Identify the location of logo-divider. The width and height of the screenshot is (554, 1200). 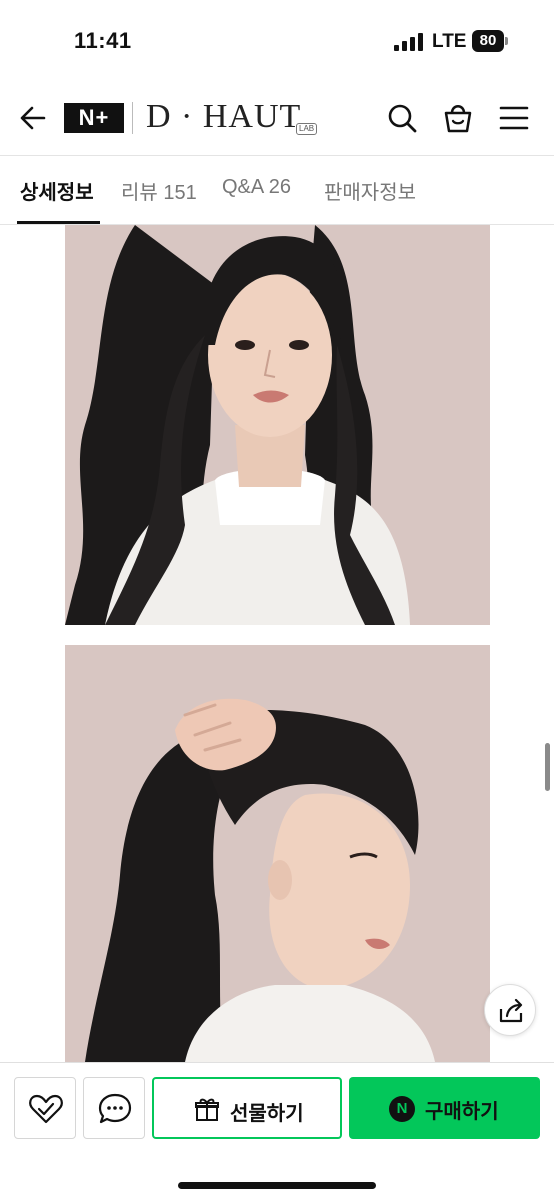
(132, 118).